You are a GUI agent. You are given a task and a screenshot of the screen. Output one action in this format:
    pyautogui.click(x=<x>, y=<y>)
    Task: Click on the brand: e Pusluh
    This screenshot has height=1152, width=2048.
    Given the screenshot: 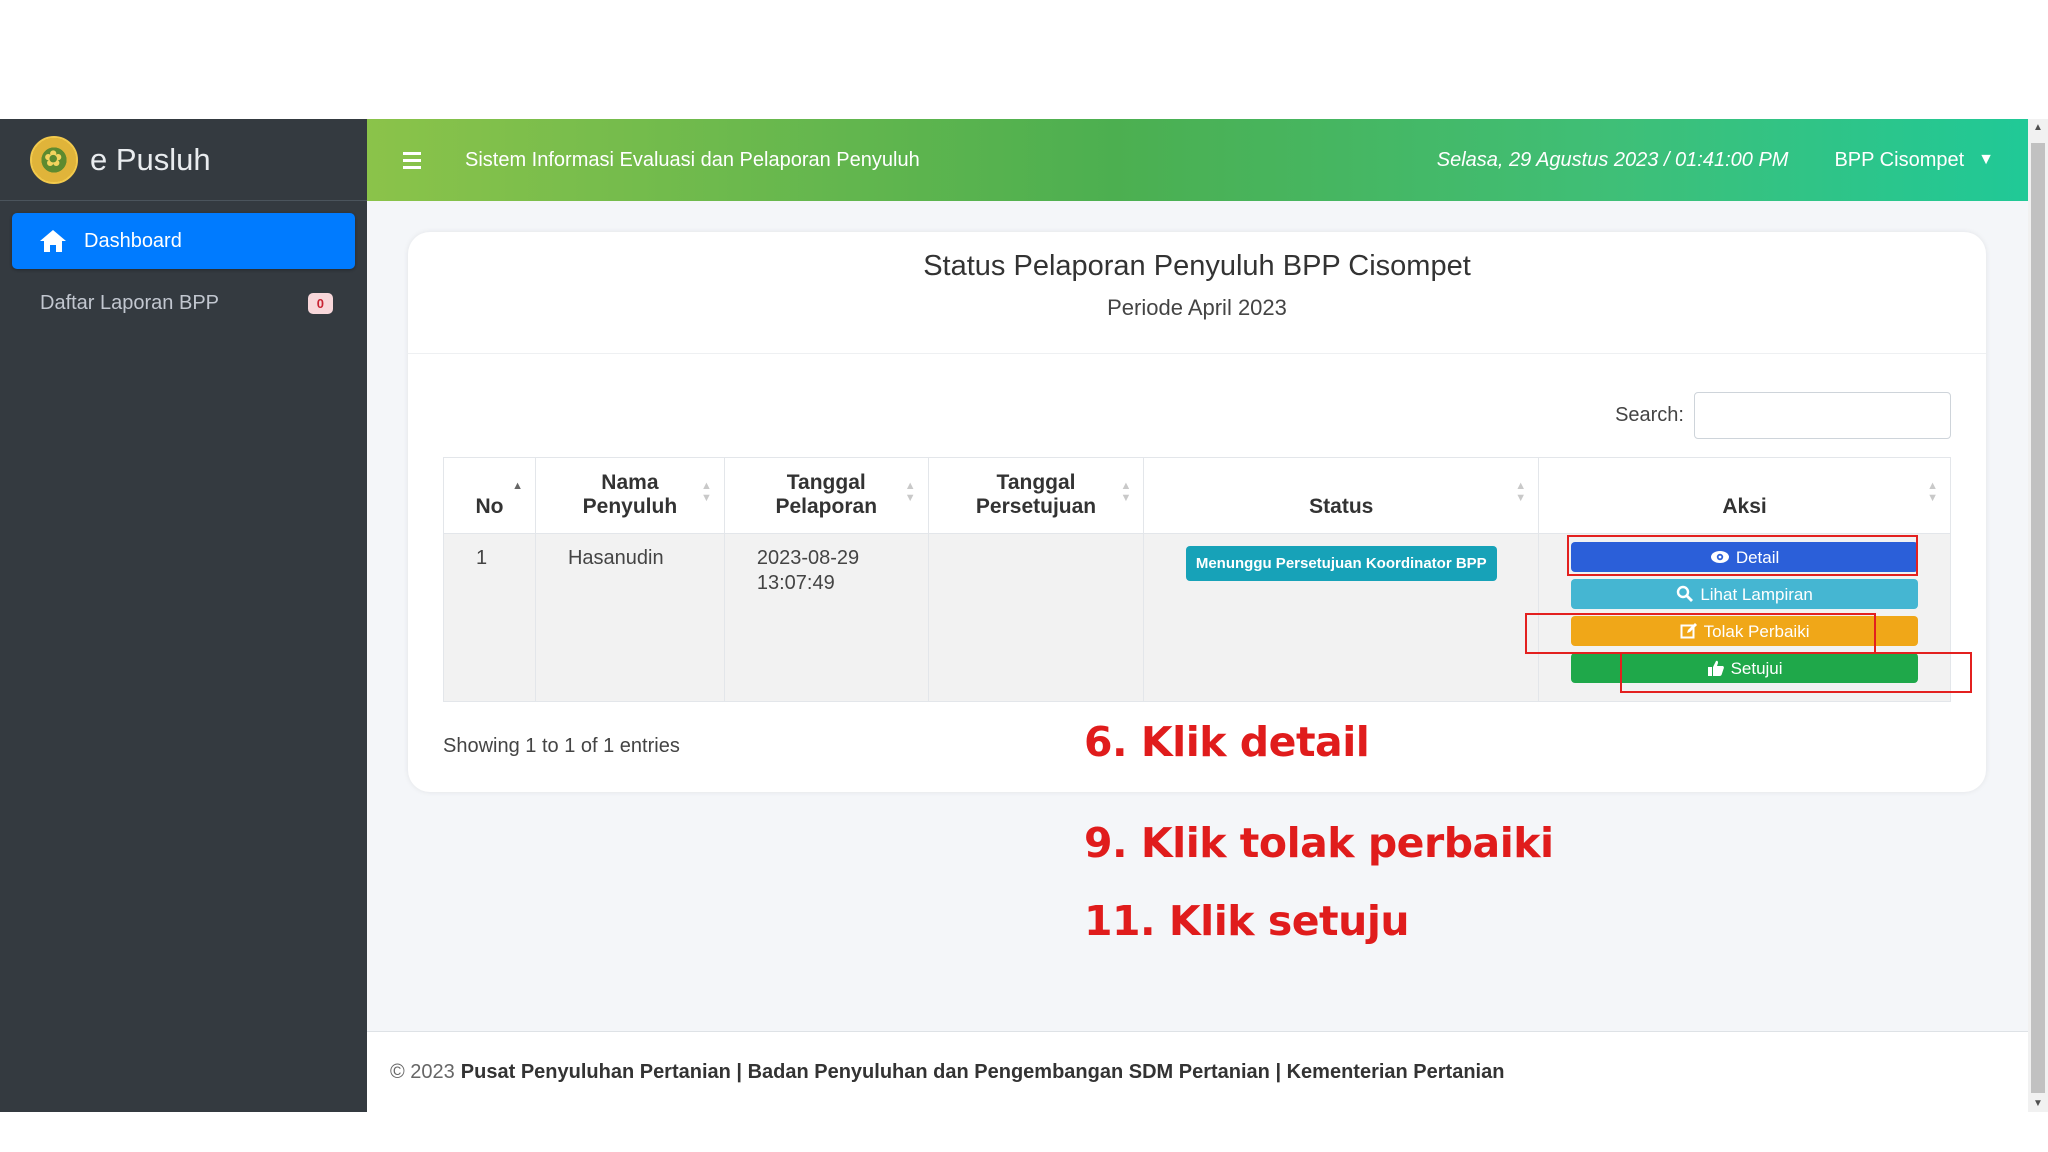 What is the action you would take?
    pyautogui.click(x=183, y=160)
    